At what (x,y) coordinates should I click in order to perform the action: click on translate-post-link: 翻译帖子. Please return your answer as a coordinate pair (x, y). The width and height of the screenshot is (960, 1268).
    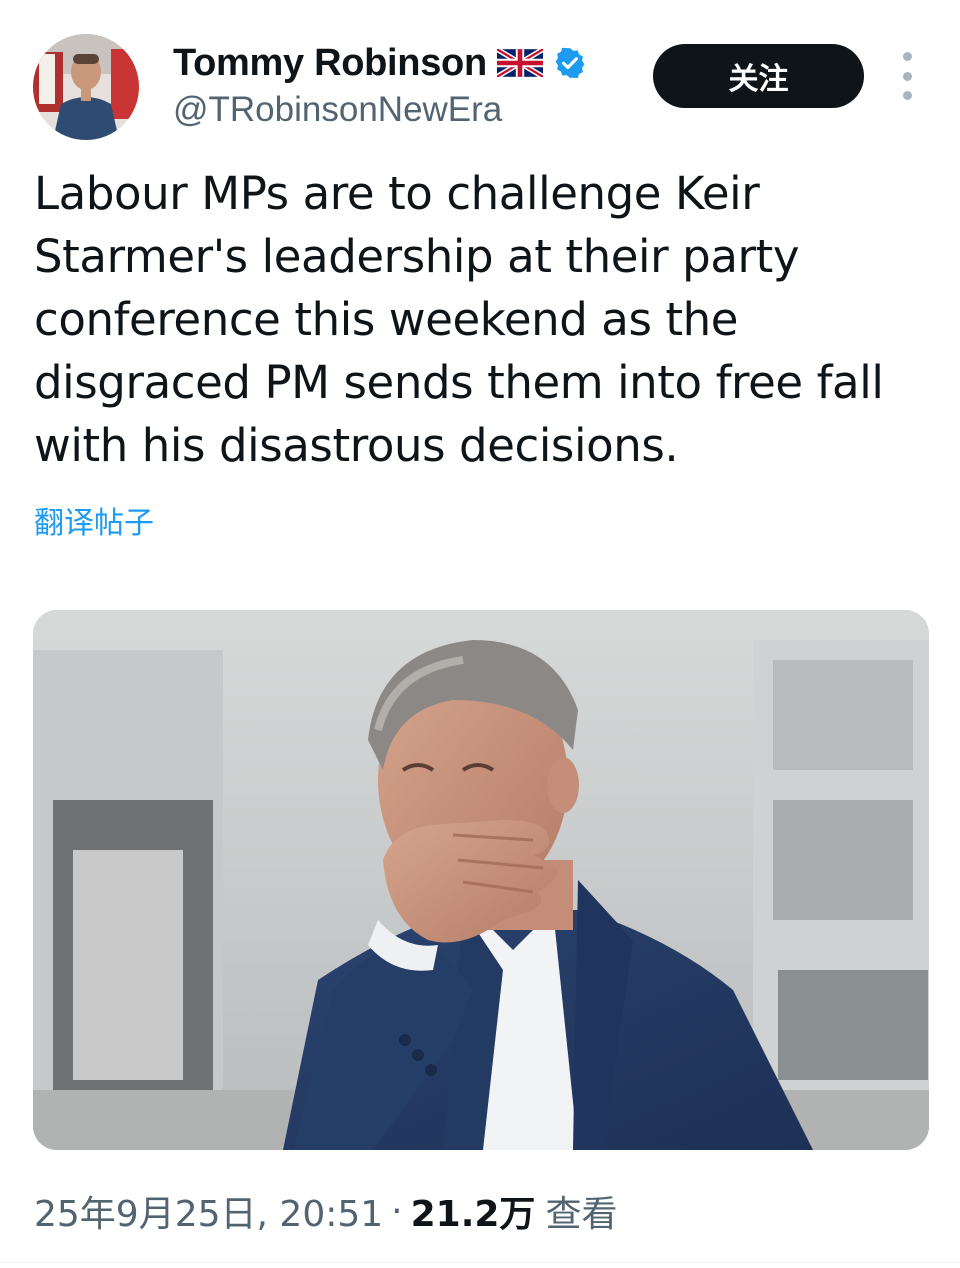
    Looking at the image, I should click on (94, 520).